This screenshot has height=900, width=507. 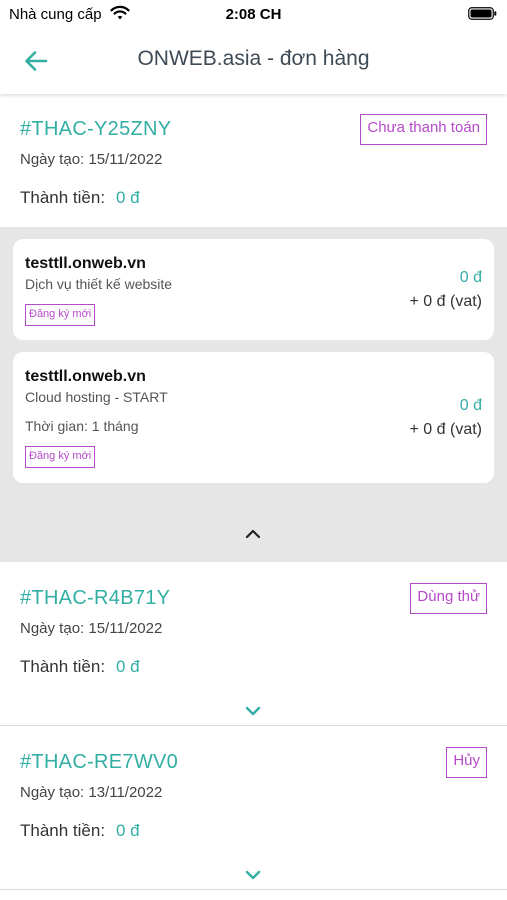 I want to click on item-service: Cloud hosting - START, so click(x=96, y=397).